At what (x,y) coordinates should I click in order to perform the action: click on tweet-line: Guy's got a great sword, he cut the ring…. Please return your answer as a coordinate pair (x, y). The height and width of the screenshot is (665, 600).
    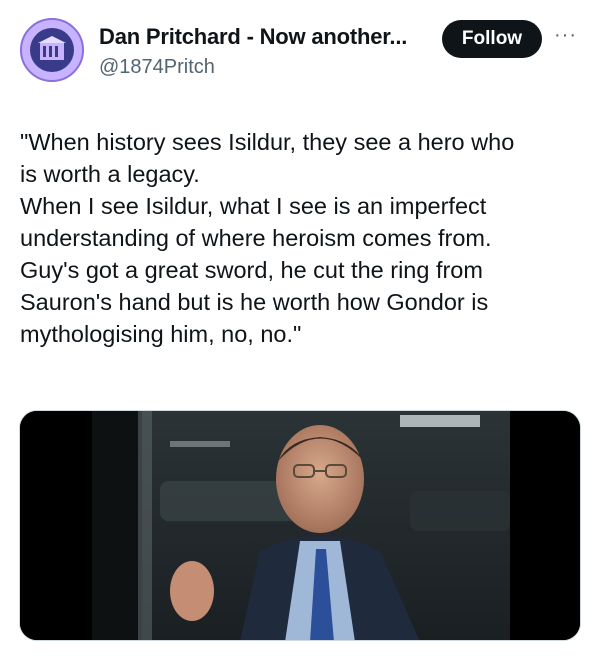
    Looking at the image, I should click on (251, 270).